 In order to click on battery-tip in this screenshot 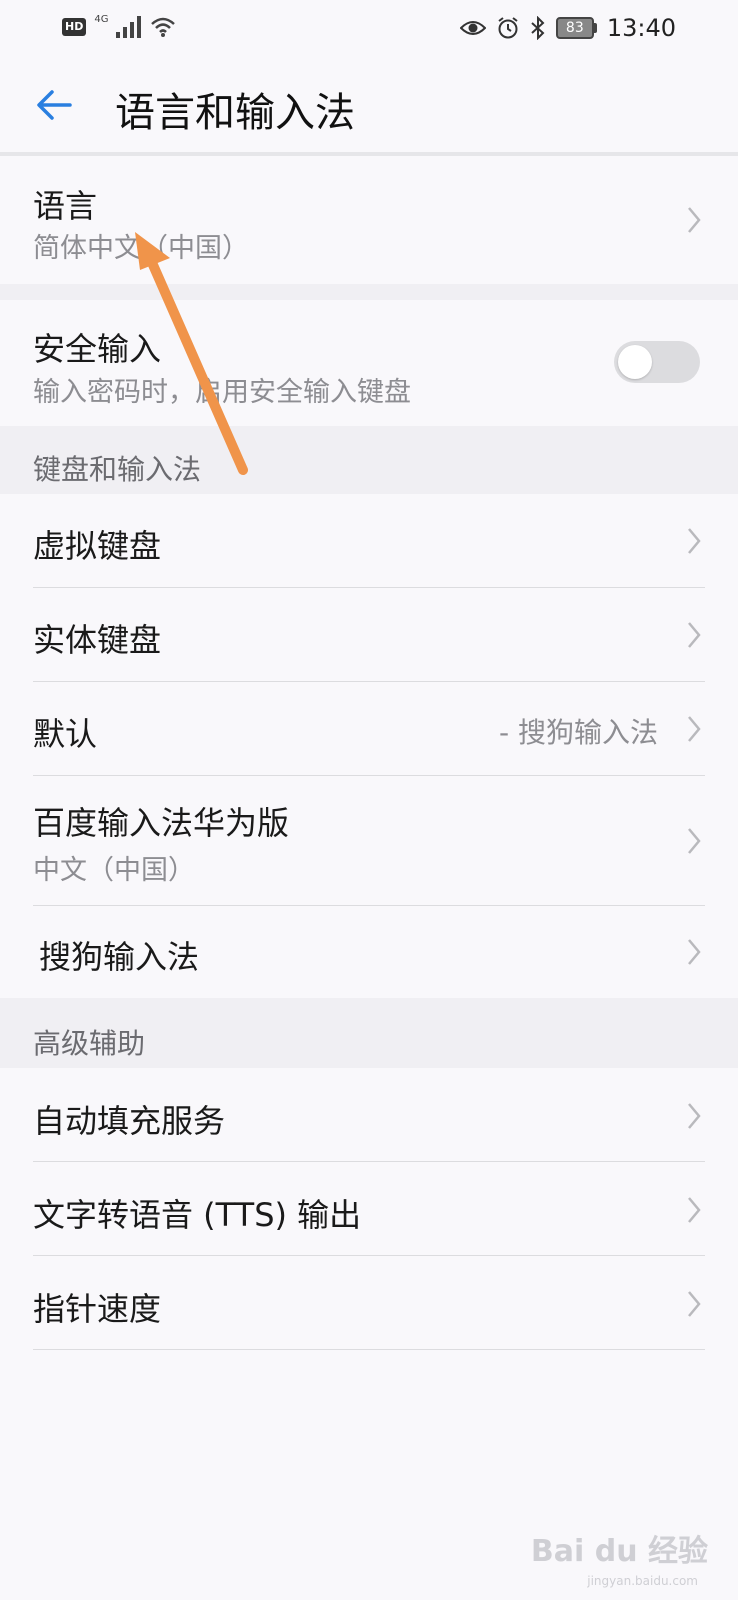, I will do `click(595, 28)`.